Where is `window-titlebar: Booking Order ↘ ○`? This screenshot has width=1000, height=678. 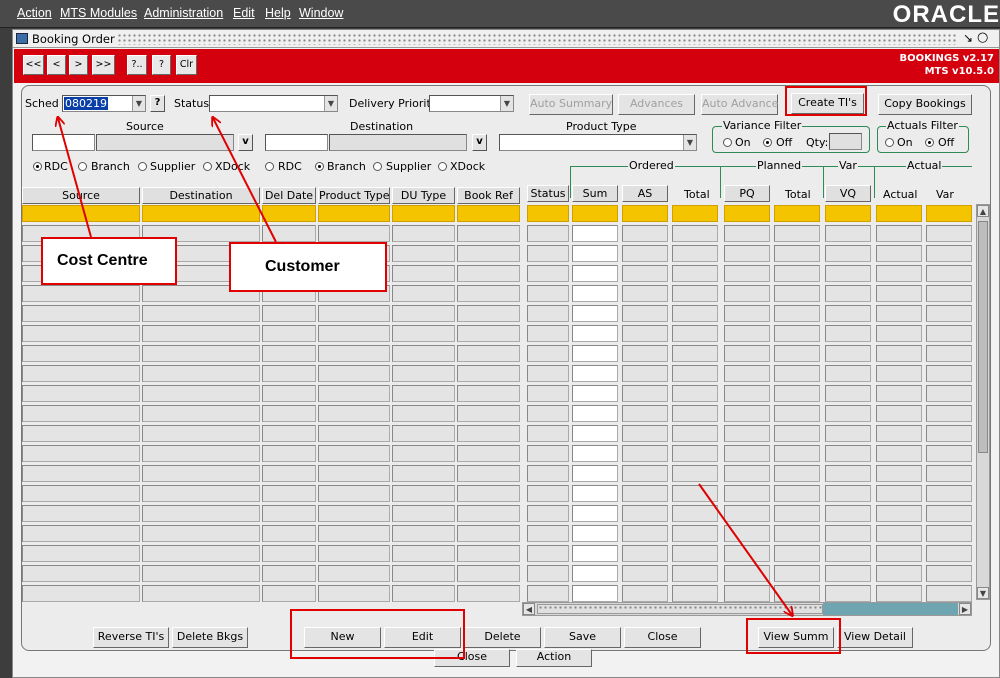
window-titlebar: Booking Order ↘ ○ is located at coordinates (506, 39).